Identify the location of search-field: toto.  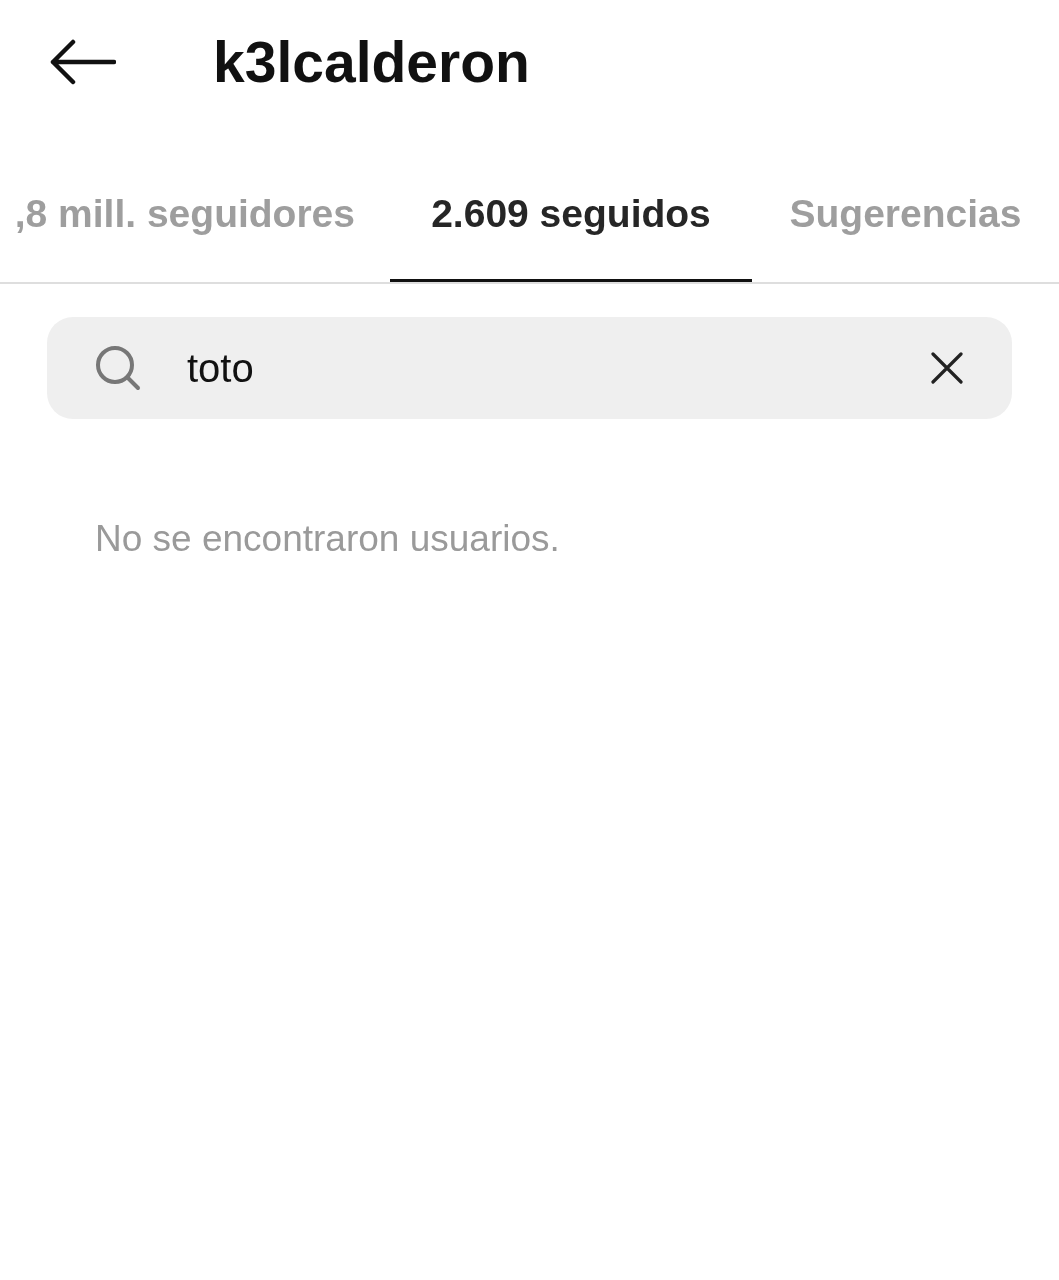
(529, 368).